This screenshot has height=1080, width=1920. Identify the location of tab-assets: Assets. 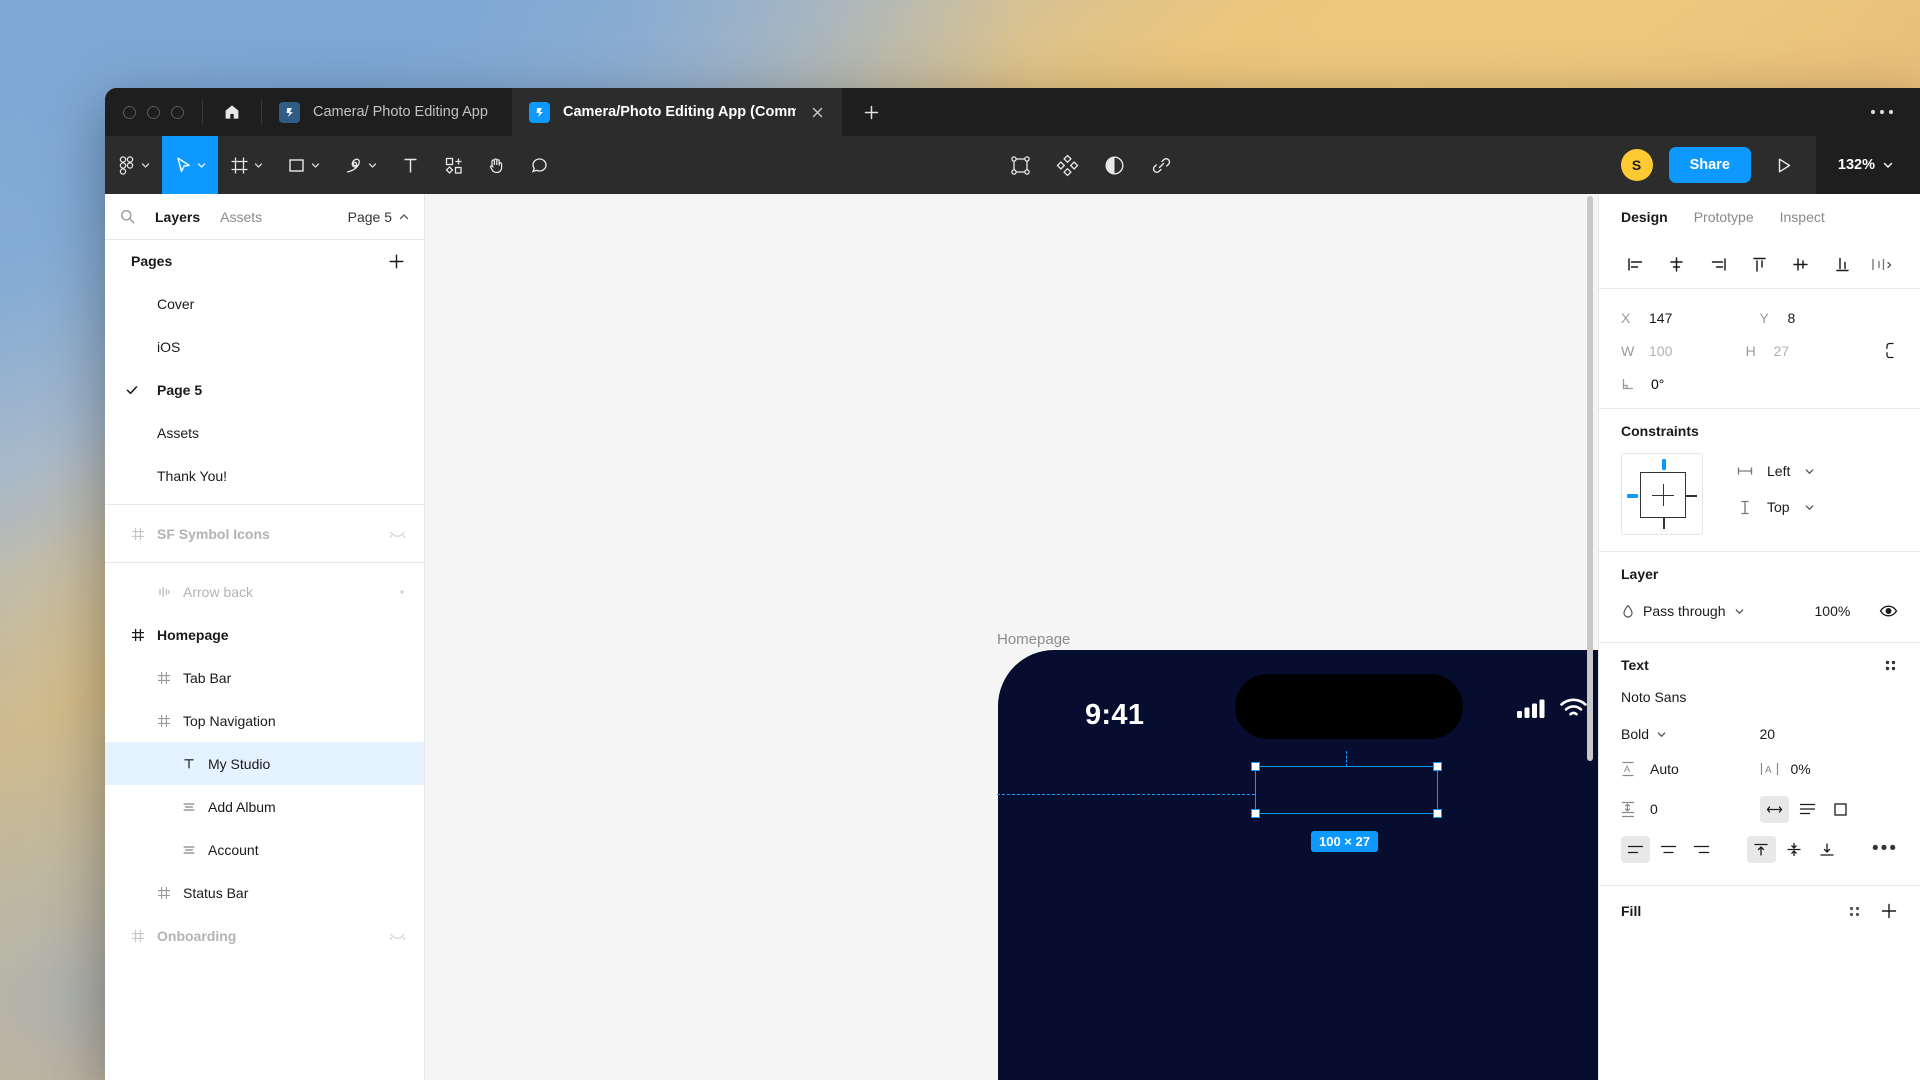
(241, 217).